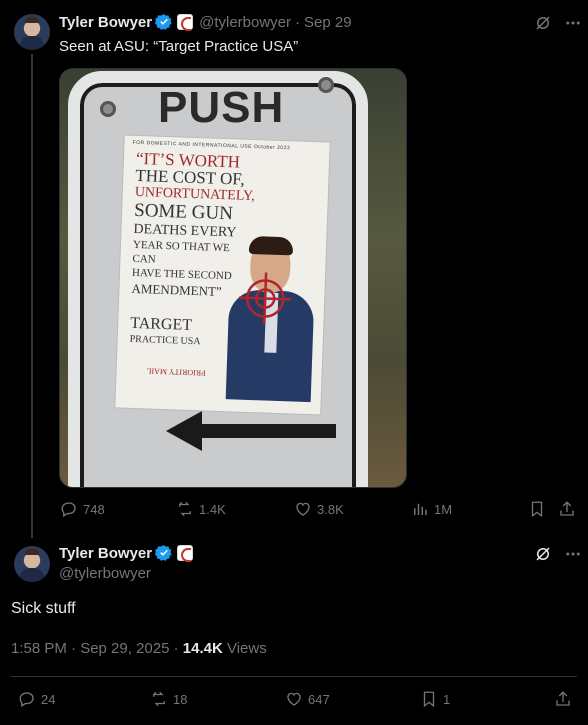 Image resolution: width=588 pixels, height=725 pixels. What do you see at coordinates (48, 699) in the screenshot?
I see `reply-count: 24` at bounding box center [48, 699].